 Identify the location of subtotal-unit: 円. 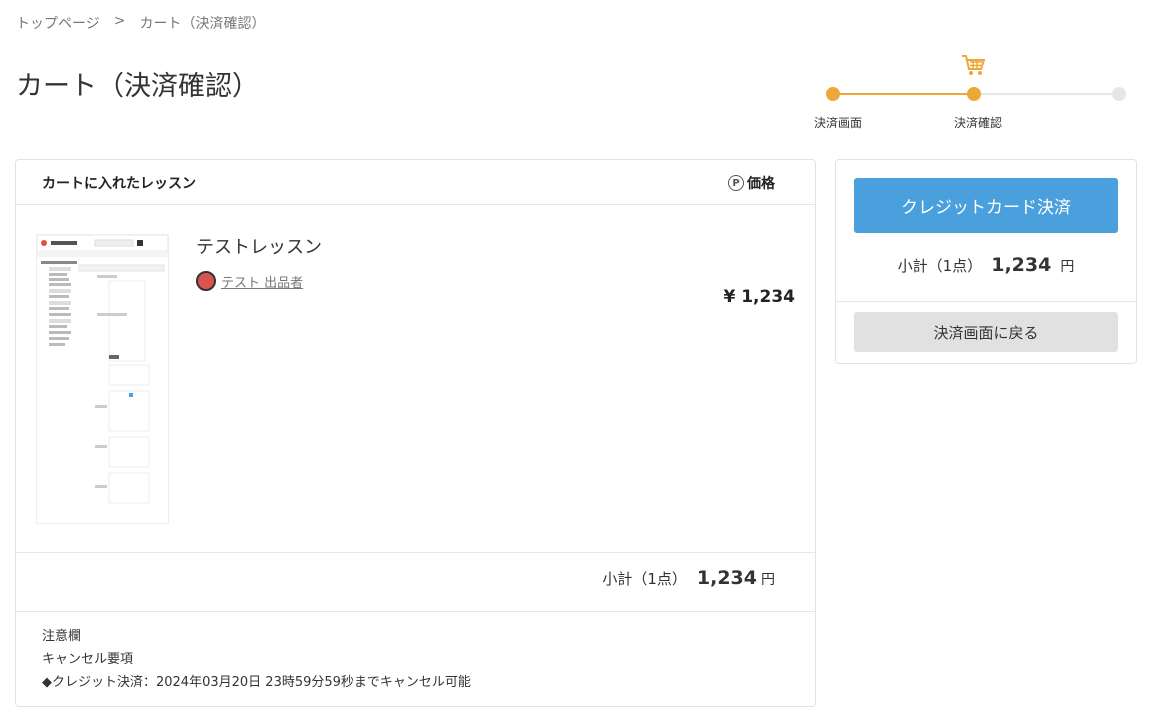
(768, 580).